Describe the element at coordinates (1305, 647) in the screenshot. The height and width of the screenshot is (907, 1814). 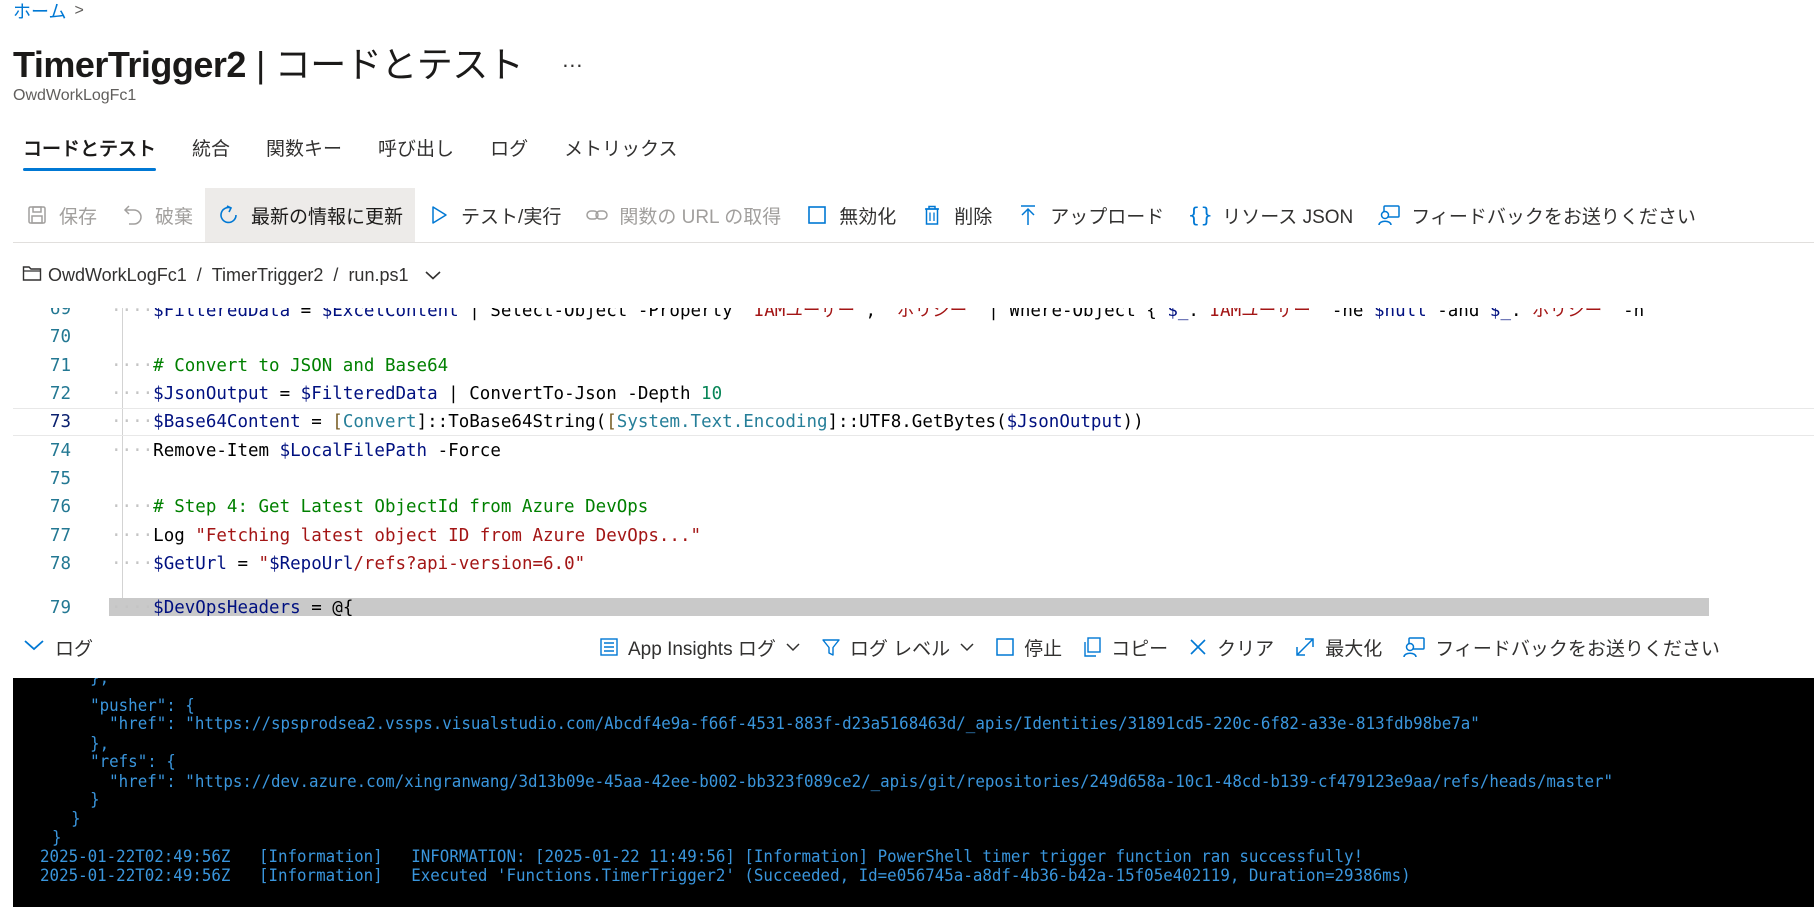
I see `maximize-icon` at that location.